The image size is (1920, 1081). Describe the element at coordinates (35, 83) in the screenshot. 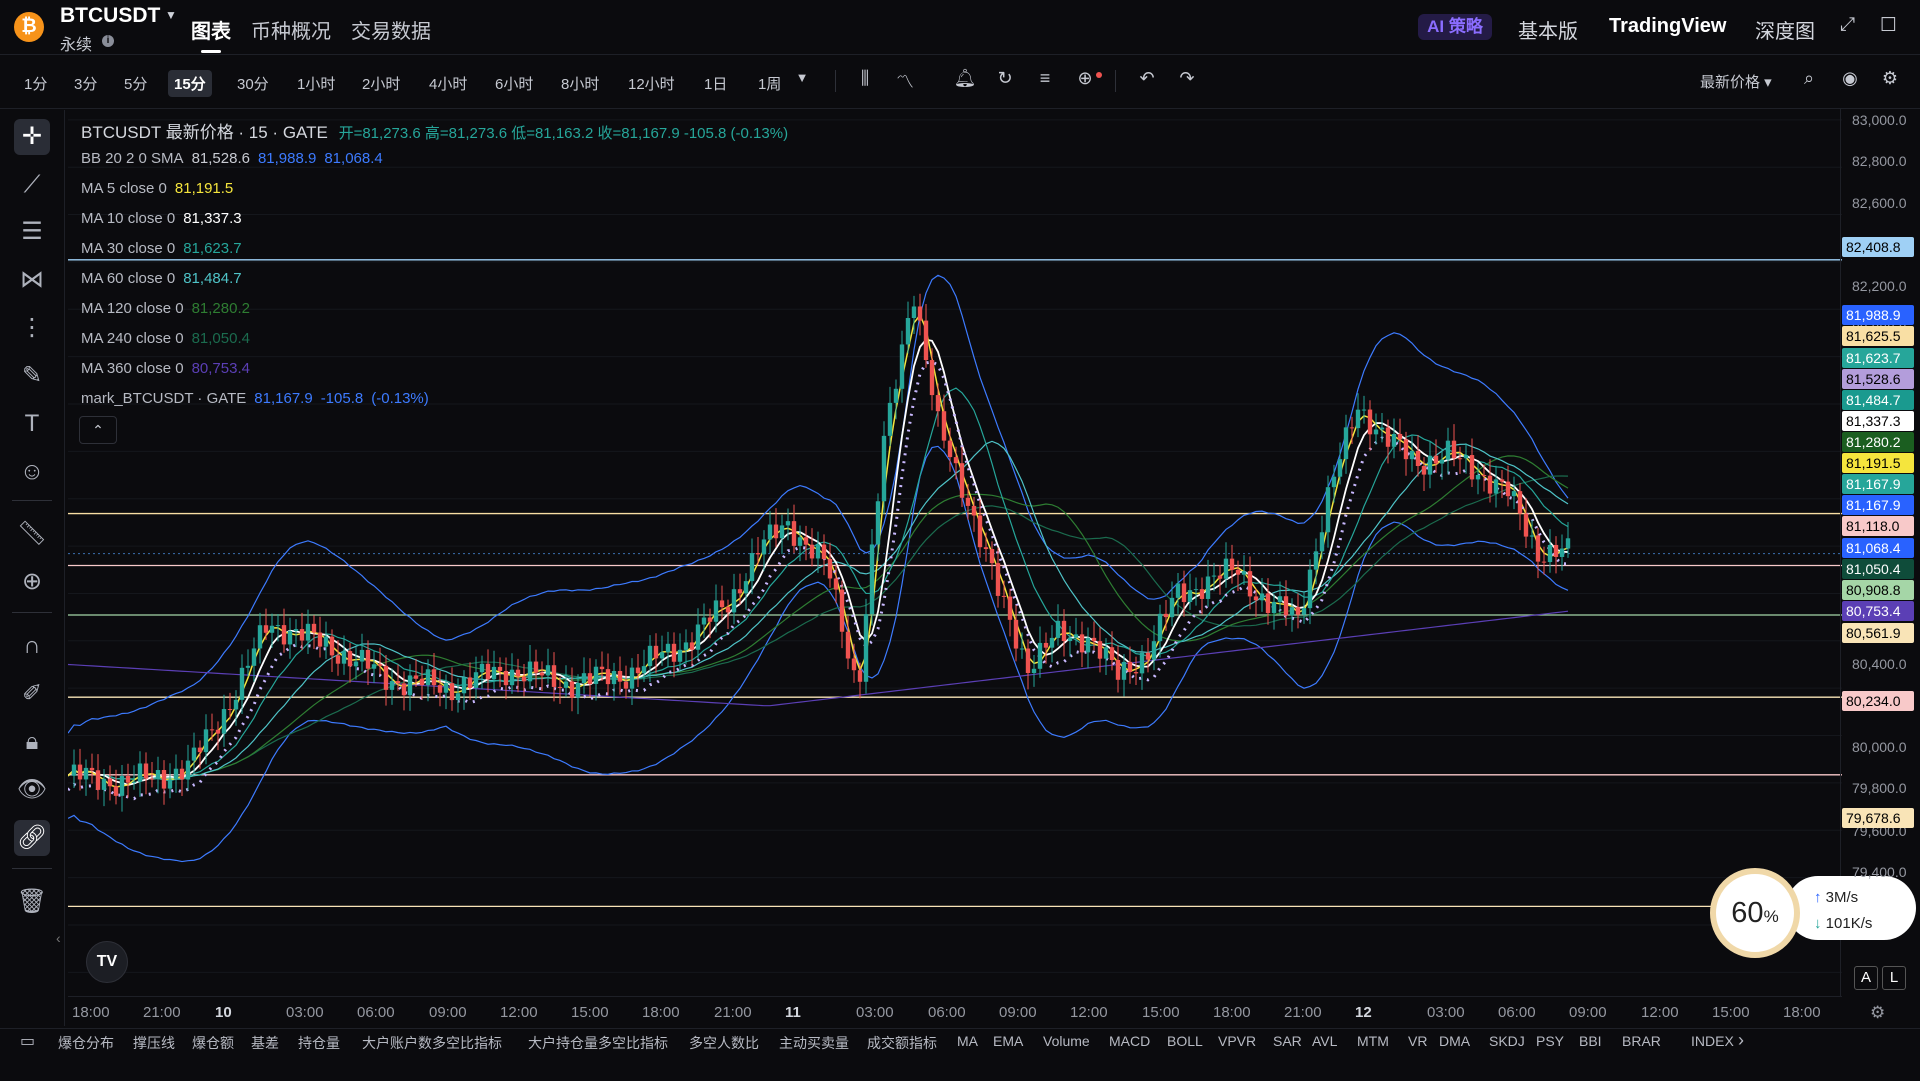

I see `timeframe-0: 1分` at that location.